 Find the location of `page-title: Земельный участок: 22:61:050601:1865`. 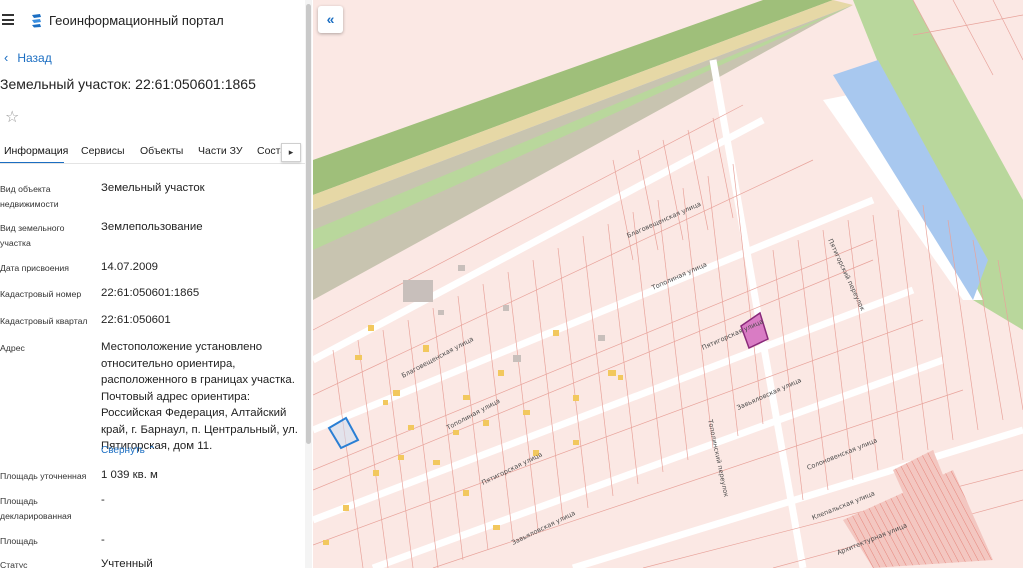

page-title: Земельный участок: 22:61:050601:1865 is located at coordinates (128, 84).